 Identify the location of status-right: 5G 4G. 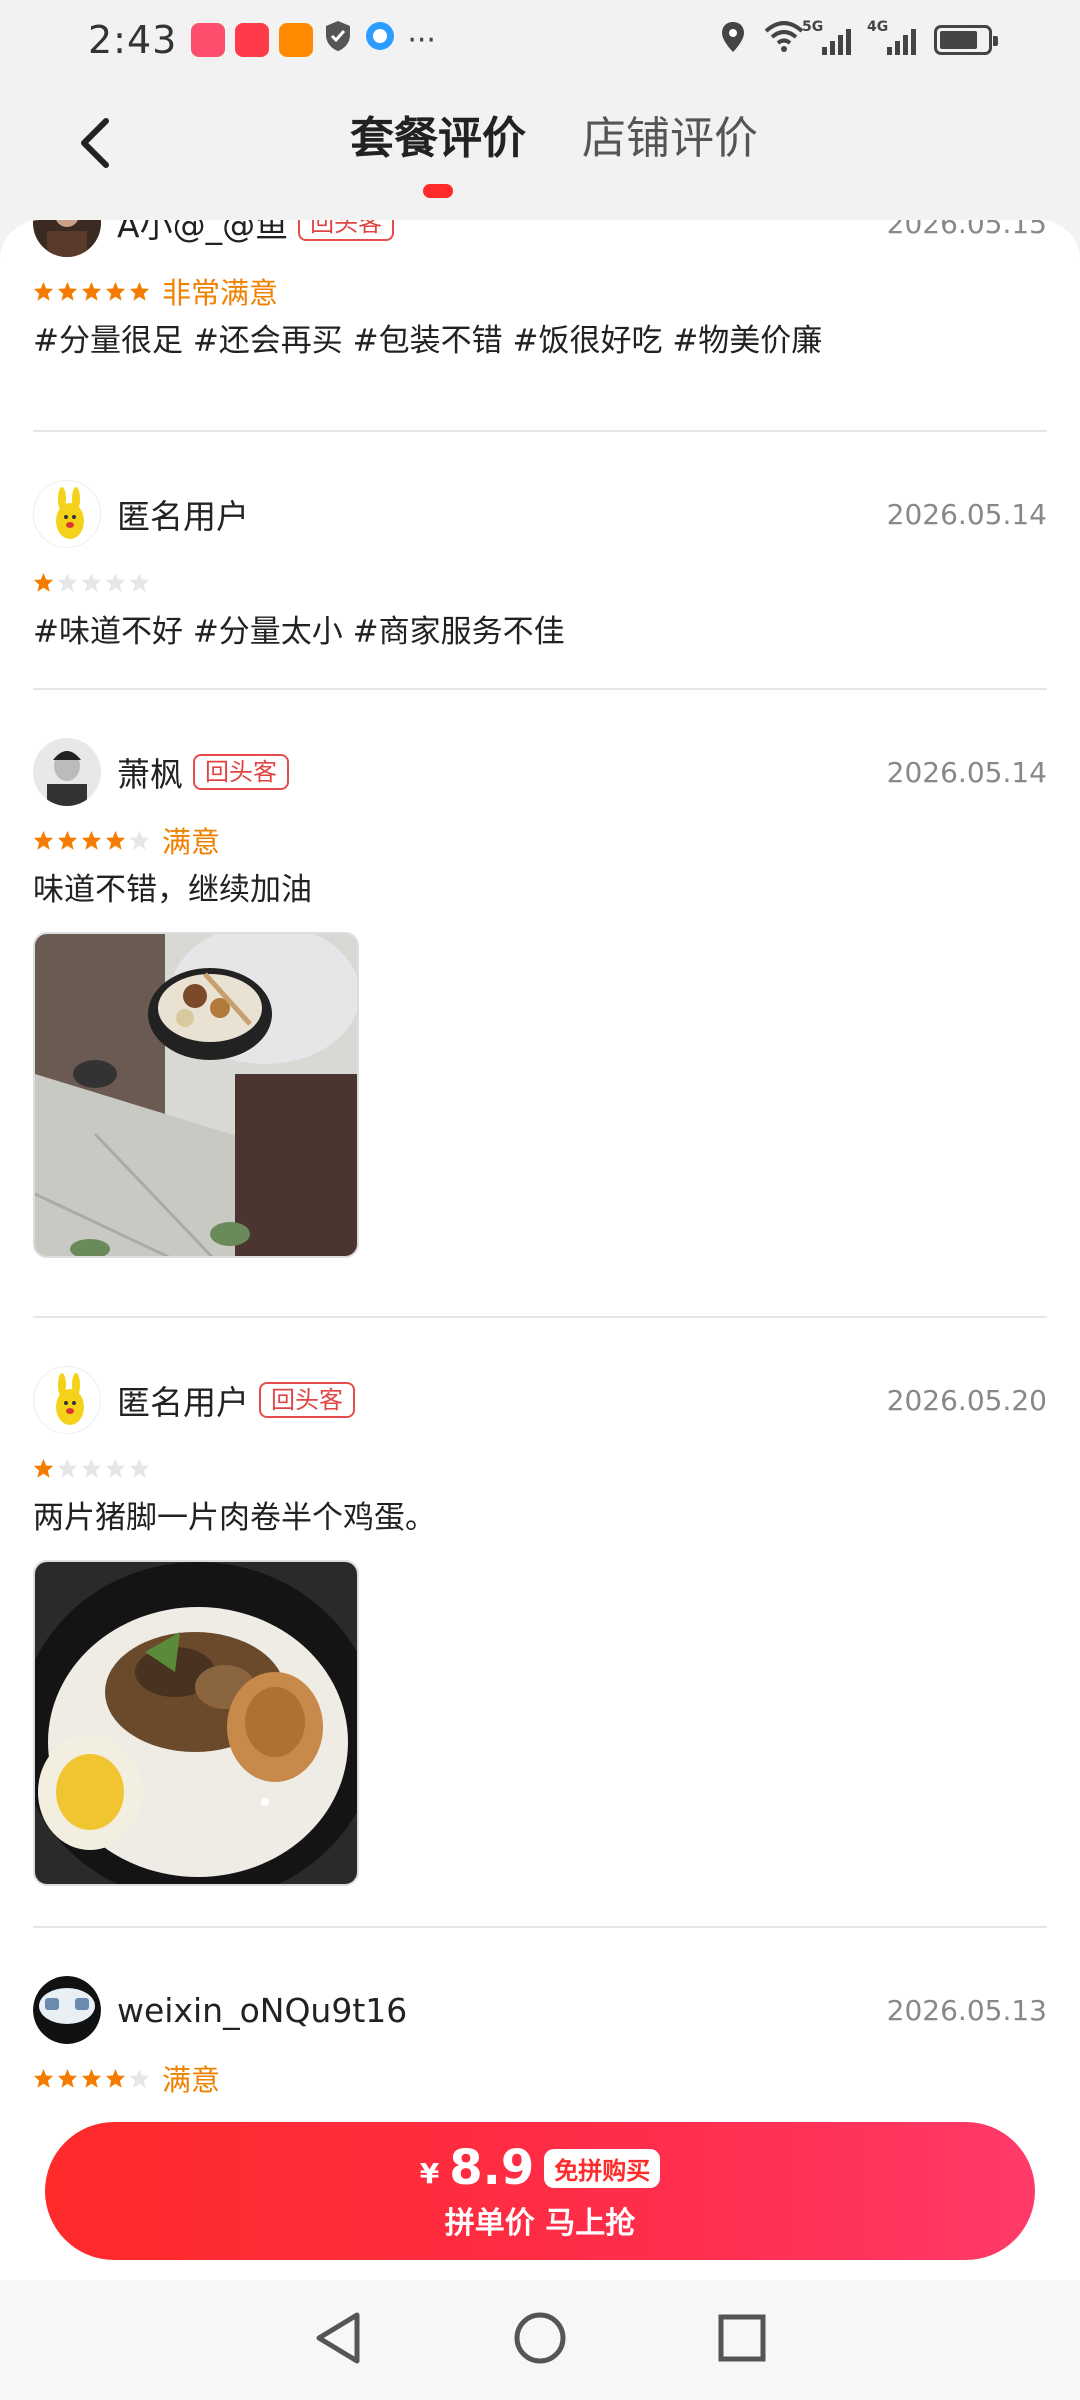
(859, 40).